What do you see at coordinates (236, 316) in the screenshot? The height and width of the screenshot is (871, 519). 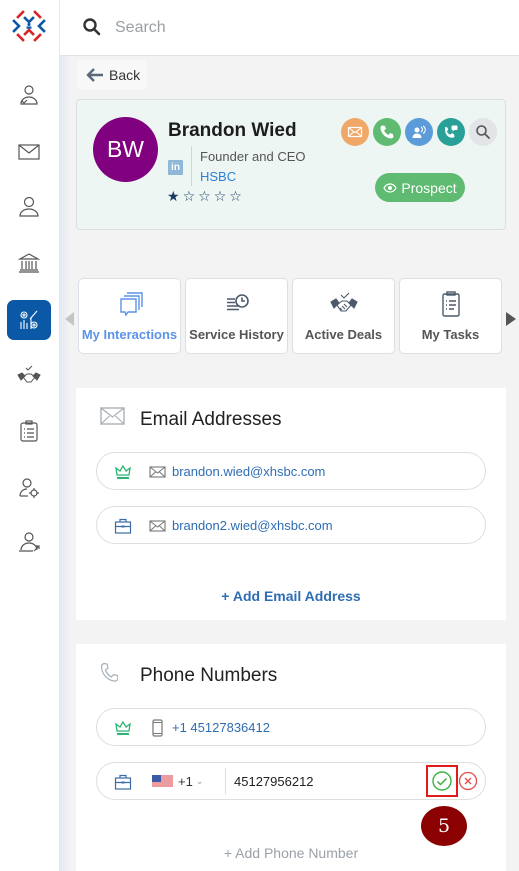 I see `tile-service-history: Service History` at bounding box center [236, 316].